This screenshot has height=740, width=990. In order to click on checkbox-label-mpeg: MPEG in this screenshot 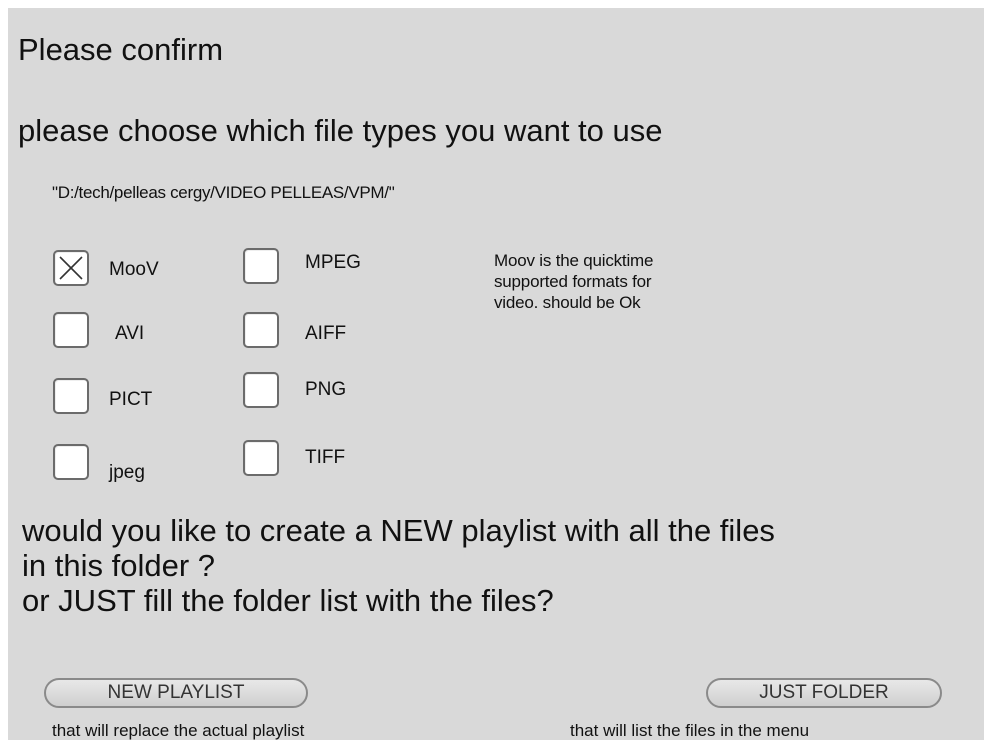, I will do `click(333, 262)`.